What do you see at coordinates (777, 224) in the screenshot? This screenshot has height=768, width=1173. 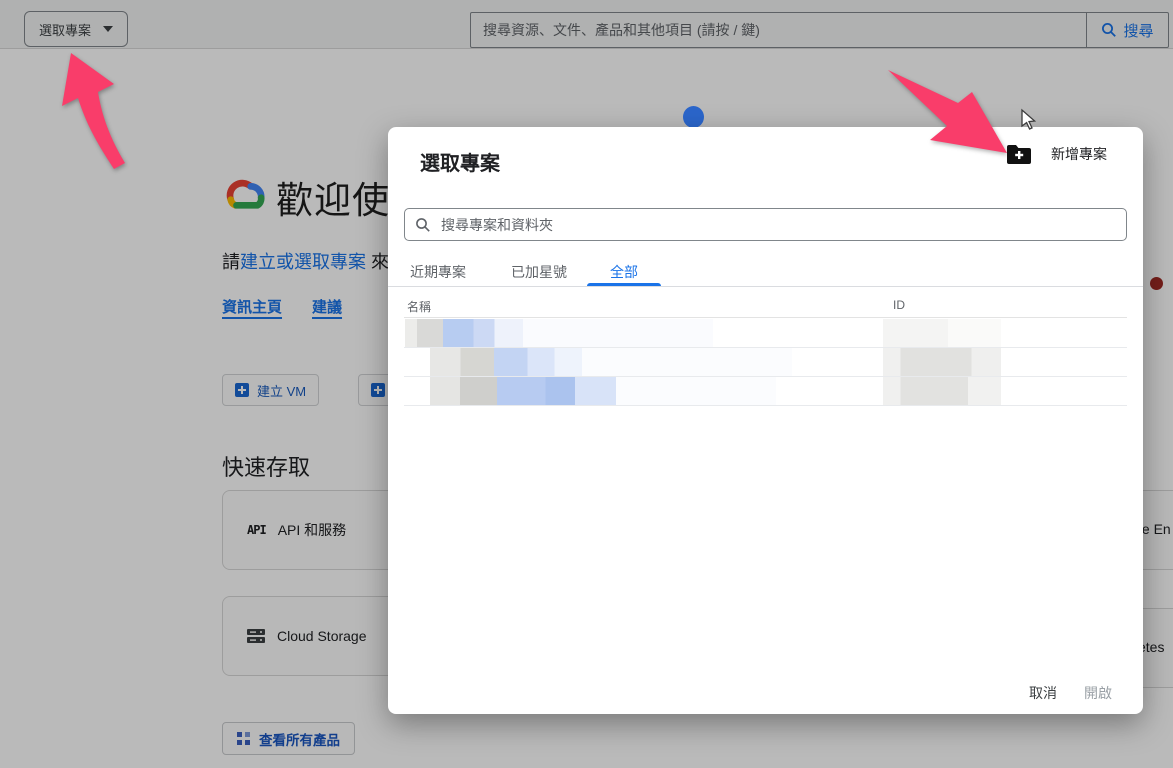 I see `dialog-search-input` at bounding box center [777, 224].